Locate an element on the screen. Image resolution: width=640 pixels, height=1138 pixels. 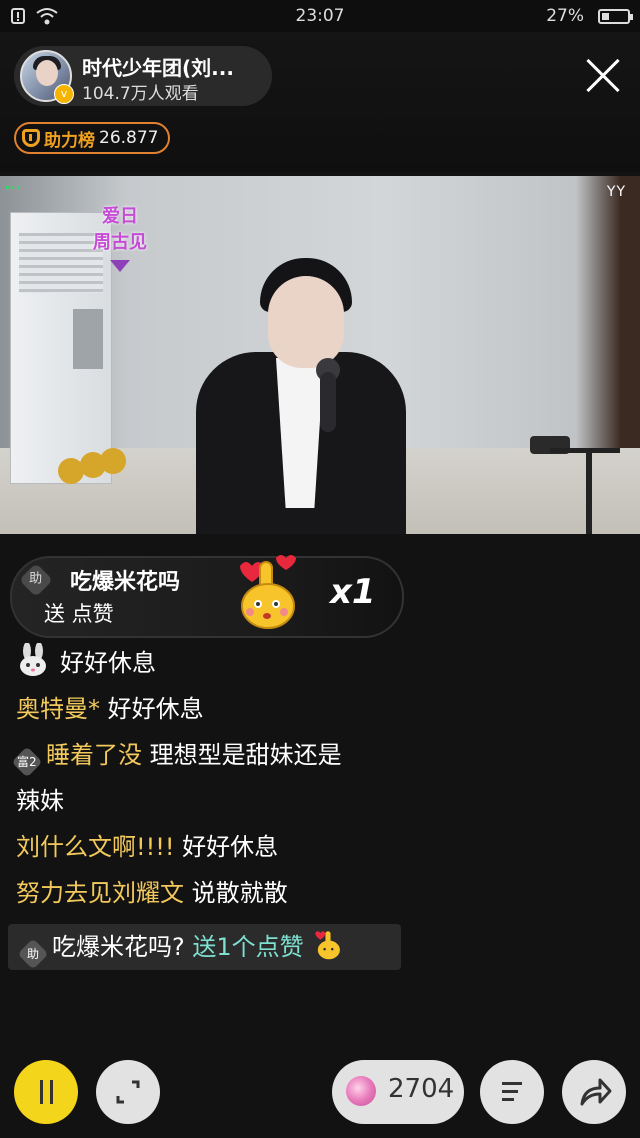
chat-message: 富2 睡着了没 理想型是甜妹还是 is located at coordinates (223, 755).